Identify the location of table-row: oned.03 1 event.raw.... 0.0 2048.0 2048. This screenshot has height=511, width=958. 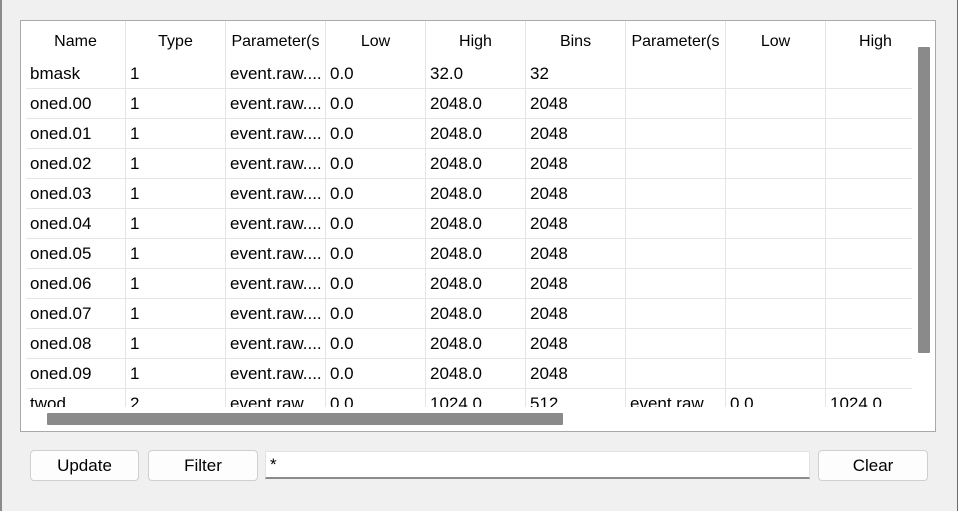
(469, 194).